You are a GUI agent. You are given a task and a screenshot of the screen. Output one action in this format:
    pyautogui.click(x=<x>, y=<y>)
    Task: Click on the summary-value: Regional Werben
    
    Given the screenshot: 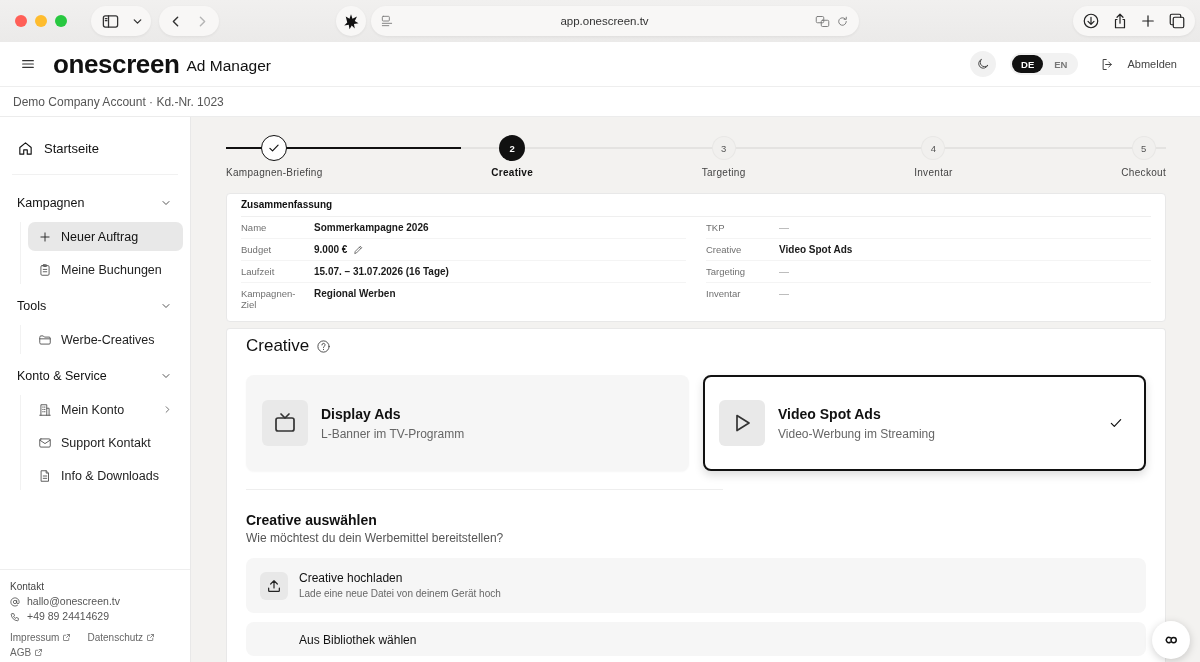 What is the action you would take?
    pyautogui.click(x=355, y=293)
    